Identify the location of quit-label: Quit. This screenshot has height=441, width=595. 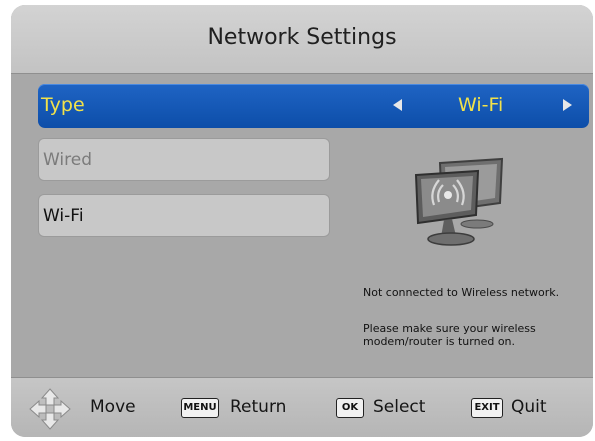
(529, 407).